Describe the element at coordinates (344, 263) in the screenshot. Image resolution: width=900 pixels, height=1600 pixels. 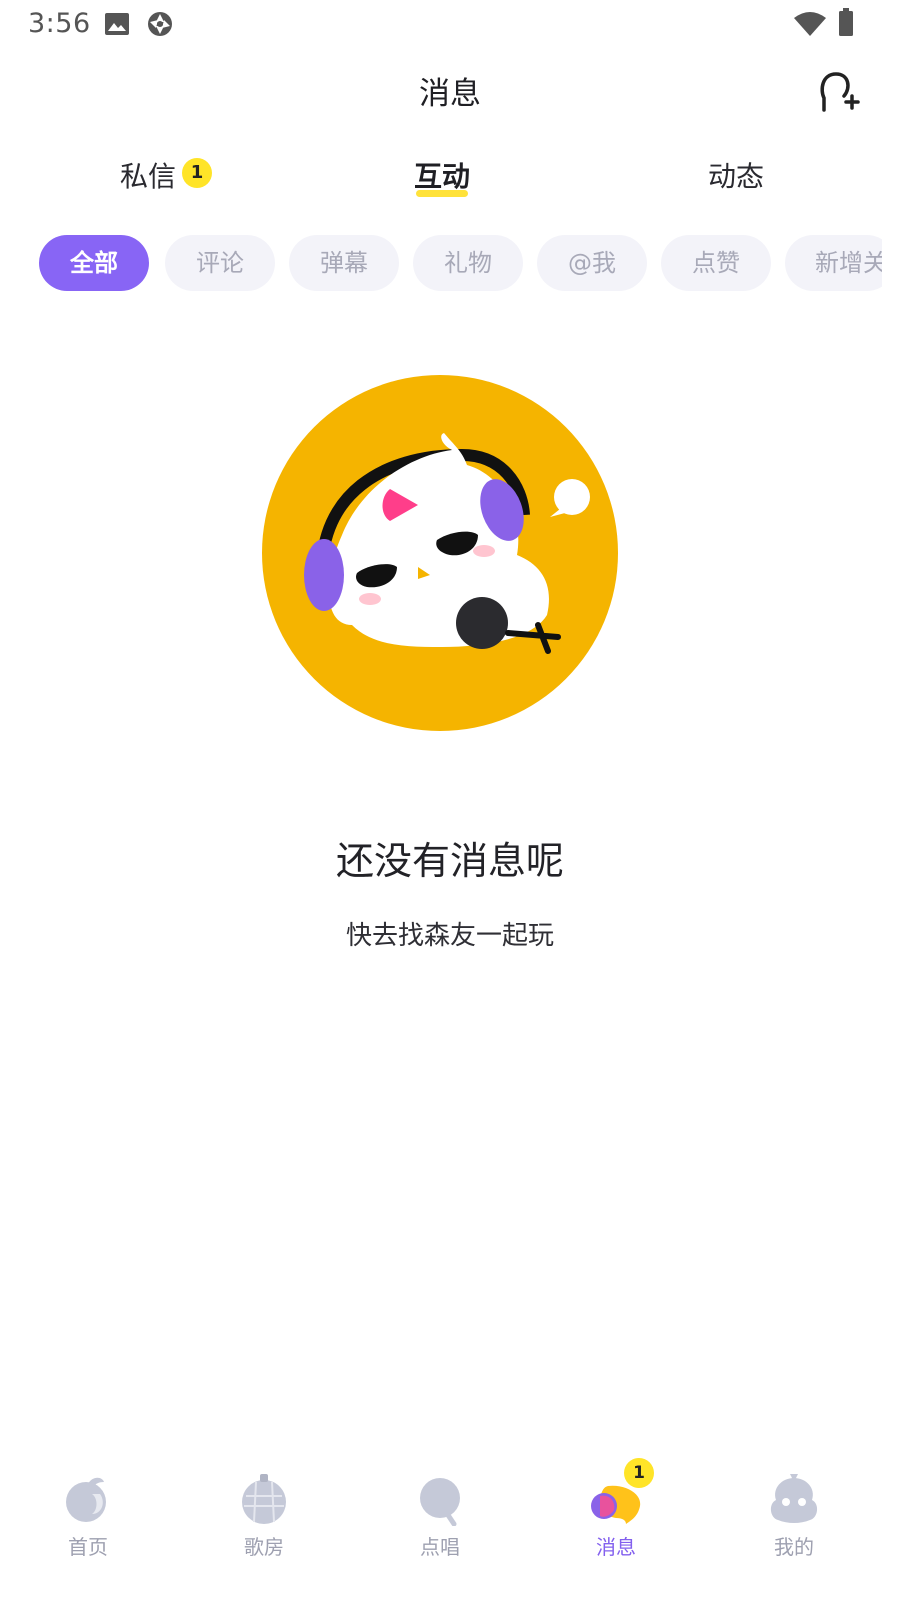
I see `chip-danmaku: 弹幕` at that location.